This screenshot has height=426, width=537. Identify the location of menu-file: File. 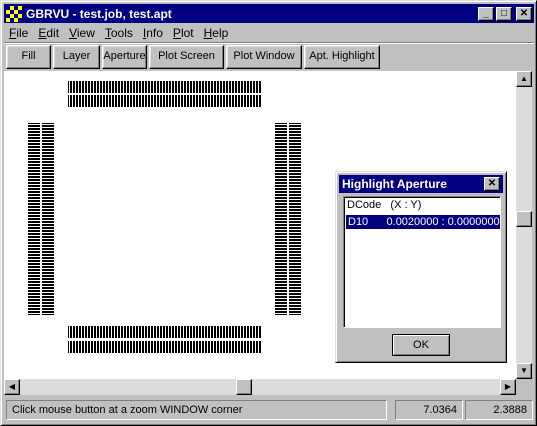
(18, 33).